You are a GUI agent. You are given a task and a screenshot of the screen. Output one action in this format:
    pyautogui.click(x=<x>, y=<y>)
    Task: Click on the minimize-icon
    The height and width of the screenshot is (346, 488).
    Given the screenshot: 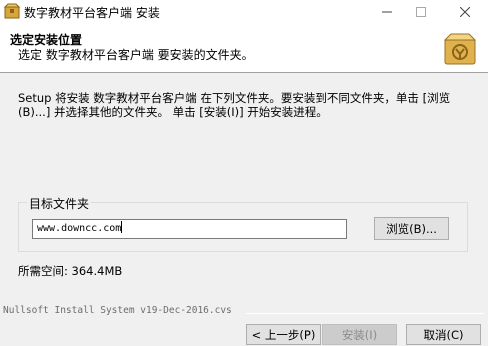 What is the action you would take?
    pyautogui.click(x=387, y=11)
    